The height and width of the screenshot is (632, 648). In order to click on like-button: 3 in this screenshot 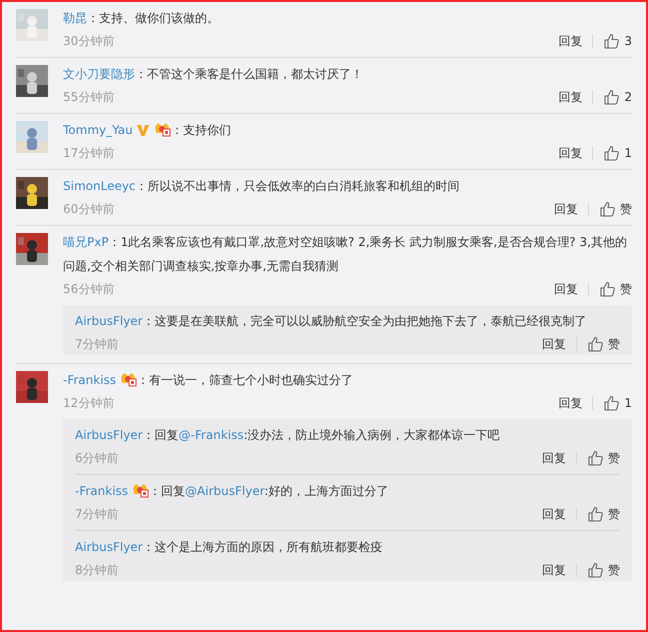, I will do `click(617, 41)`.